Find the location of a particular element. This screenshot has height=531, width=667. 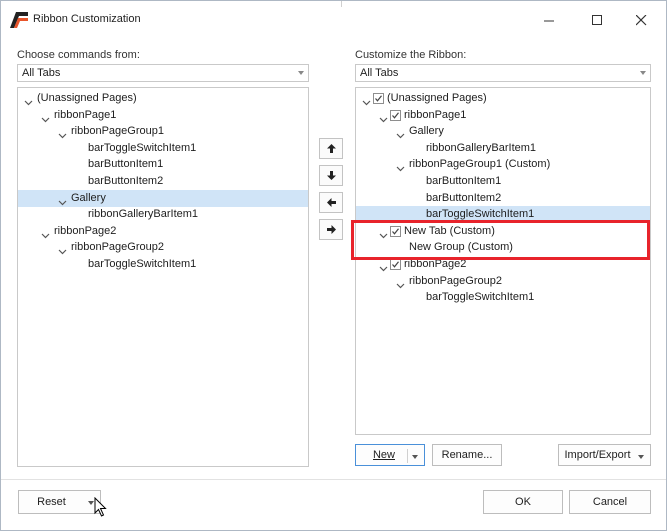

new-button: New is located at coordinates (390, 455).